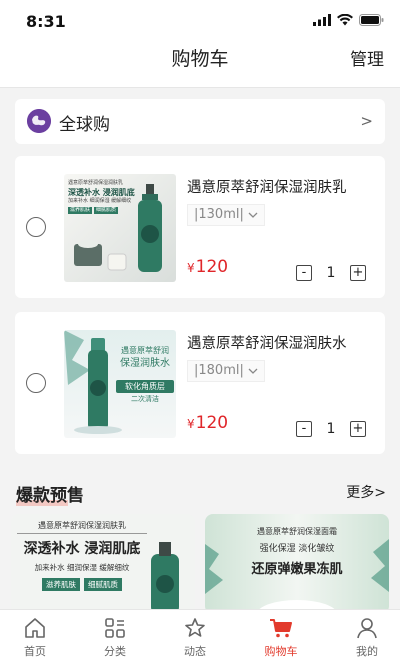 Image resolution: width=400 pixels, height=666 pixels. I want to click on status-bar: 8:31, so click(200, 20).